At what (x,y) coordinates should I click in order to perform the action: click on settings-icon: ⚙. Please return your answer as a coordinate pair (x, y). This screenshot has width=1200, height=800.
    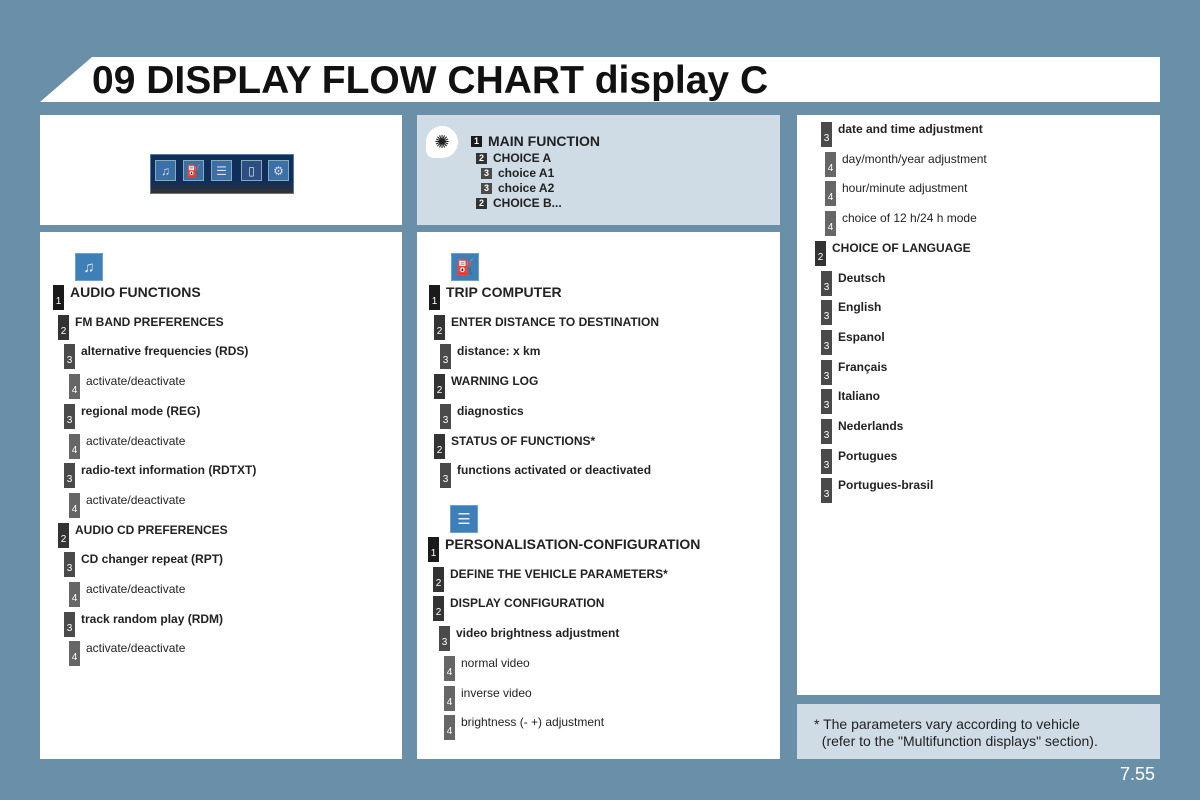
    Looking at the image, I should click on (278, 170).